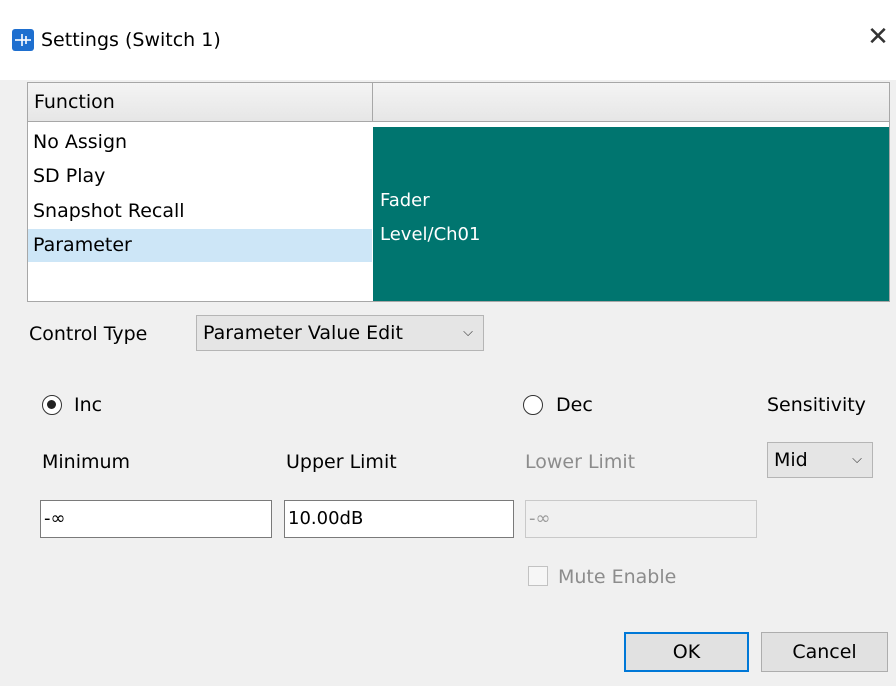 The width and height of the screenshot is (896, 686). Describe the element at coordinates (200, 176) in the screenshot. I see `list-item-sd-play: SD Play` at that location.